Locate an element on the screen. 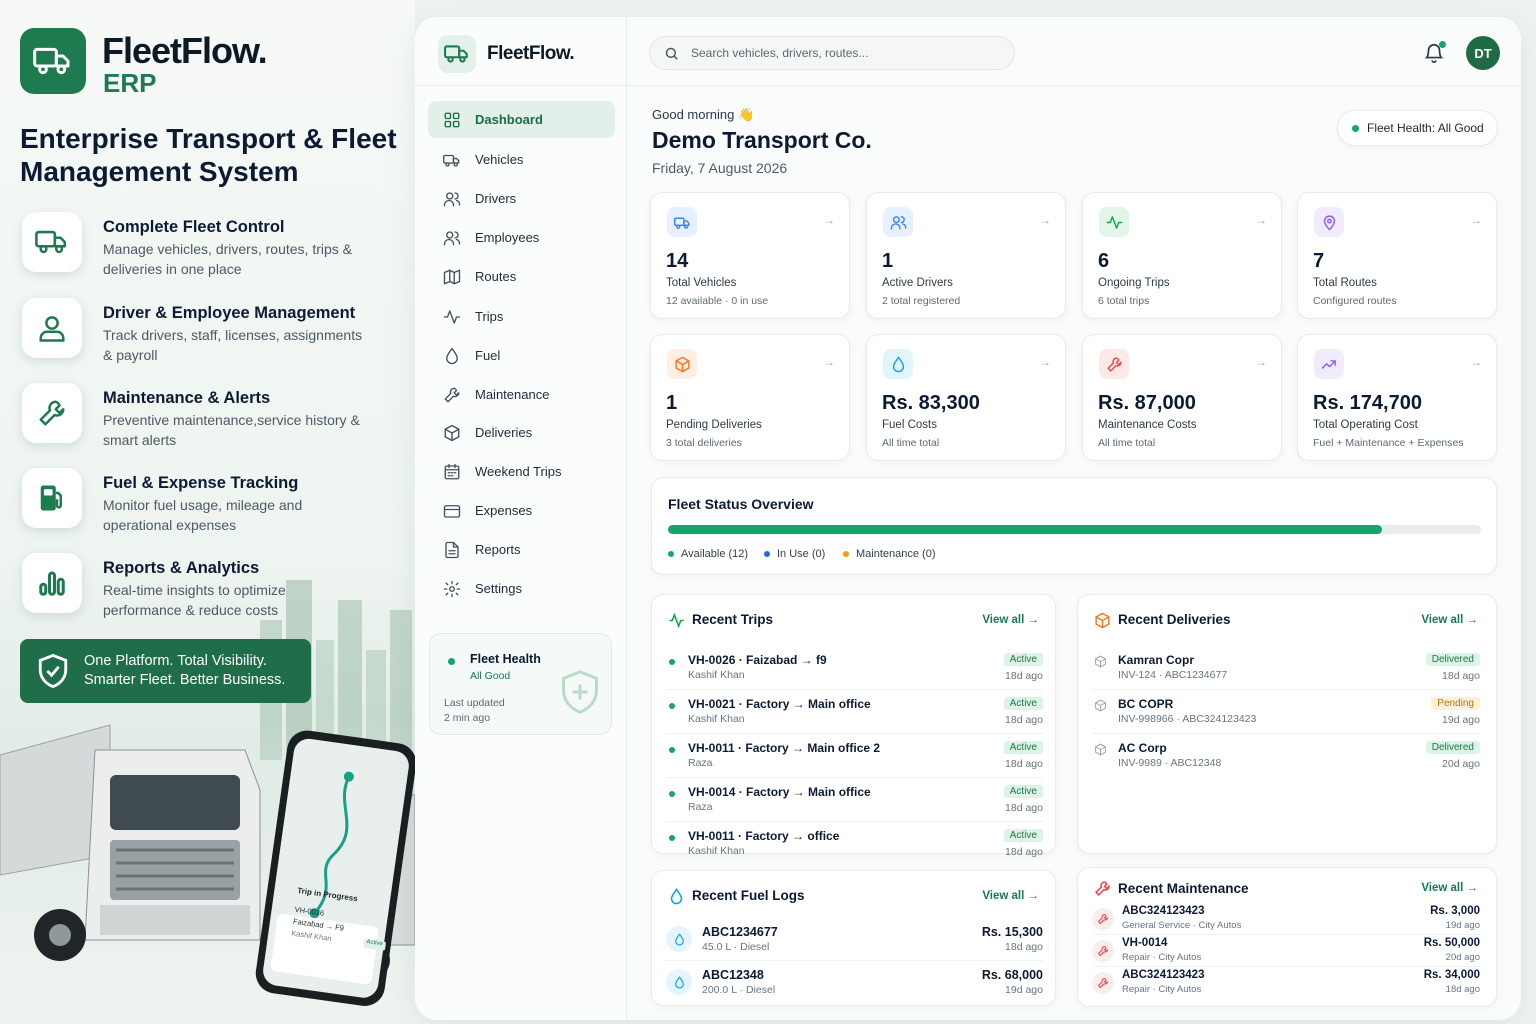 This screenshot has height=1024, width=1536. search-bar is located at coordinates (832, 53).